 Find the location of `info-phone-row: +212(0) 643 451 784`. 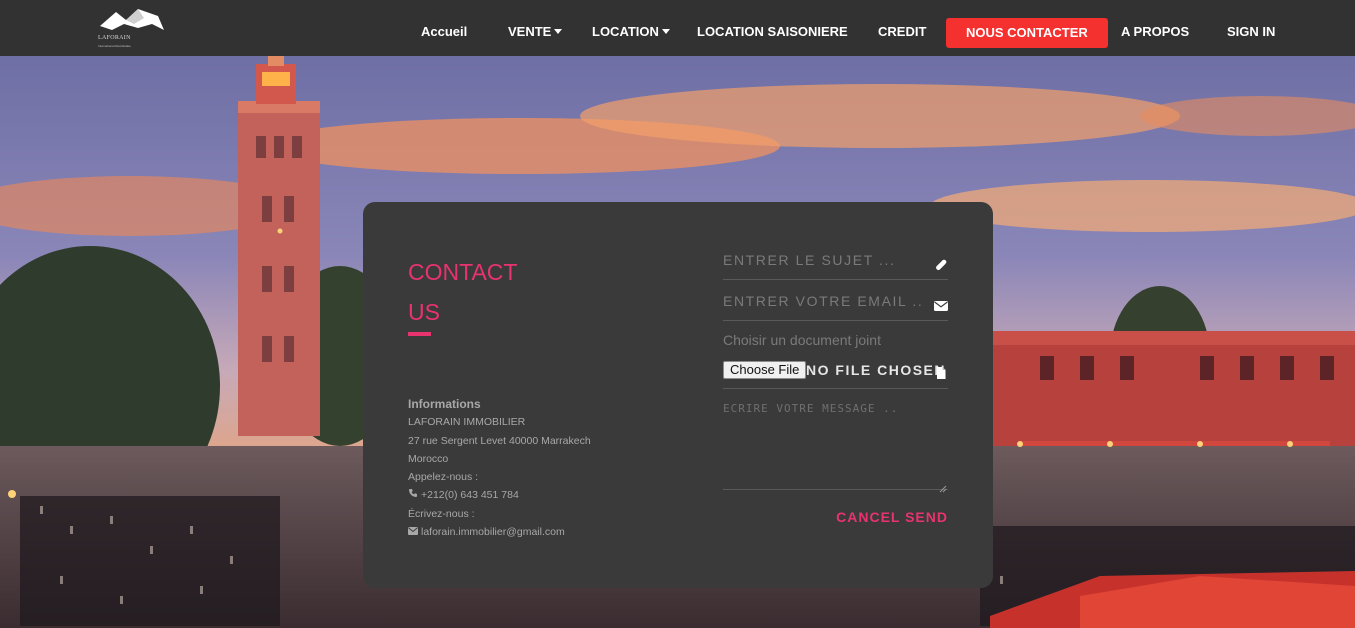

info-phone-row: +212(0) 643 451 784 is located at coordinates (499, 495).